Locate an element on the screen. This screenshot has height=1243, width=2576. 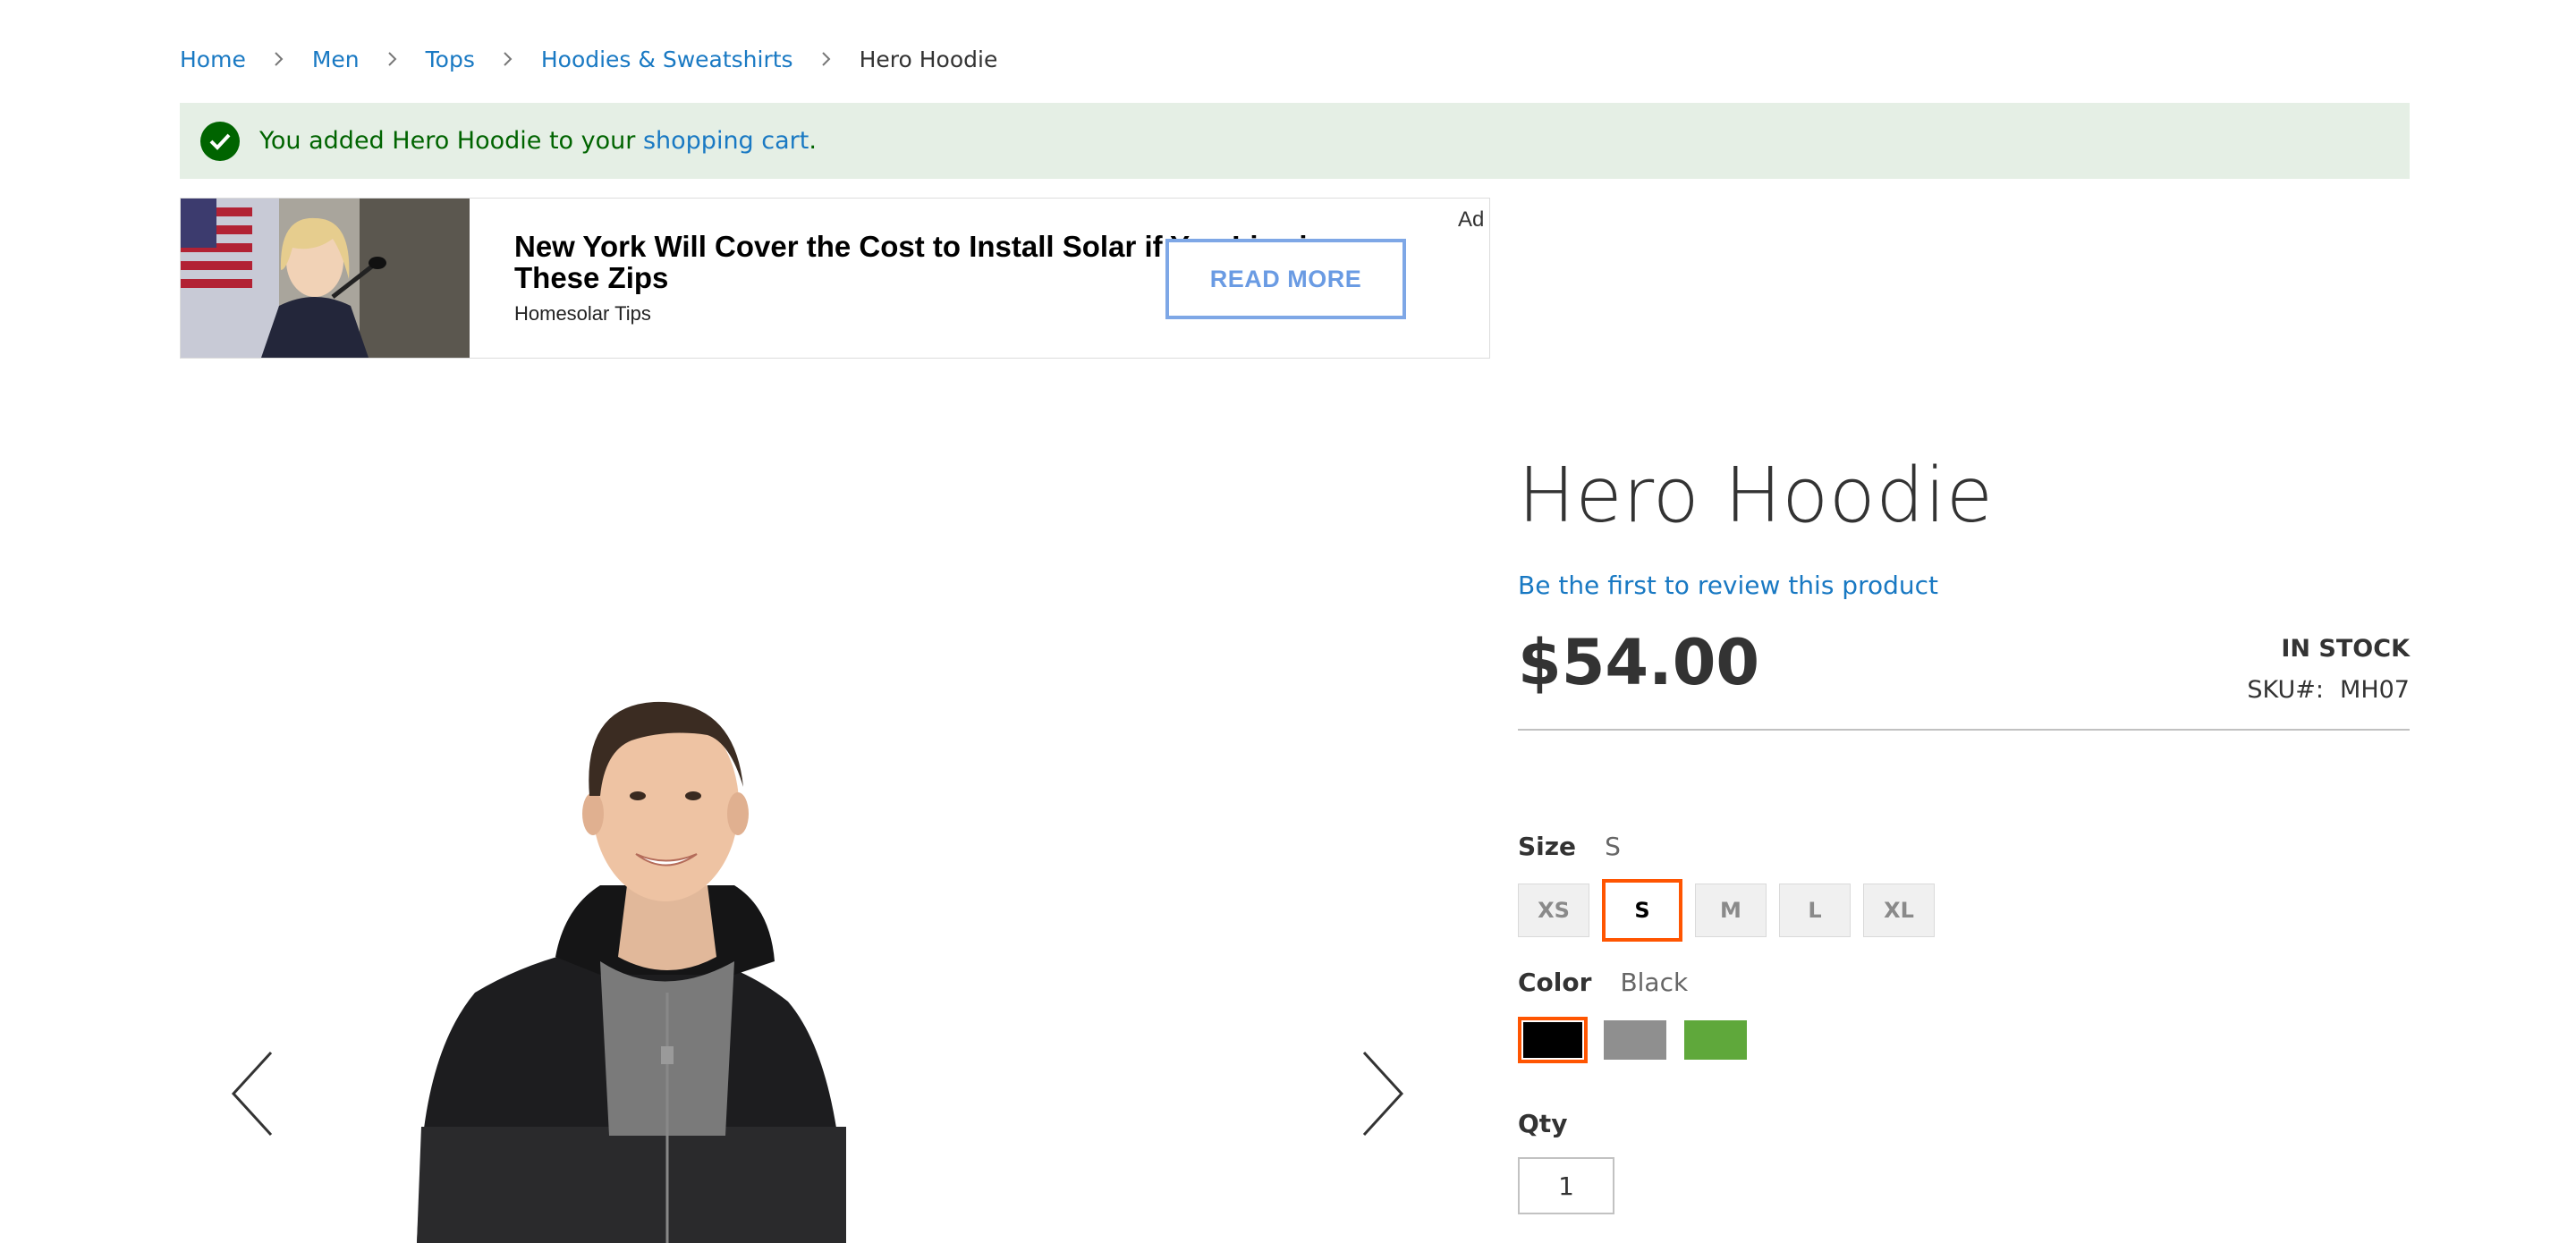
qty-input is located at coordinates (1566, 1185).